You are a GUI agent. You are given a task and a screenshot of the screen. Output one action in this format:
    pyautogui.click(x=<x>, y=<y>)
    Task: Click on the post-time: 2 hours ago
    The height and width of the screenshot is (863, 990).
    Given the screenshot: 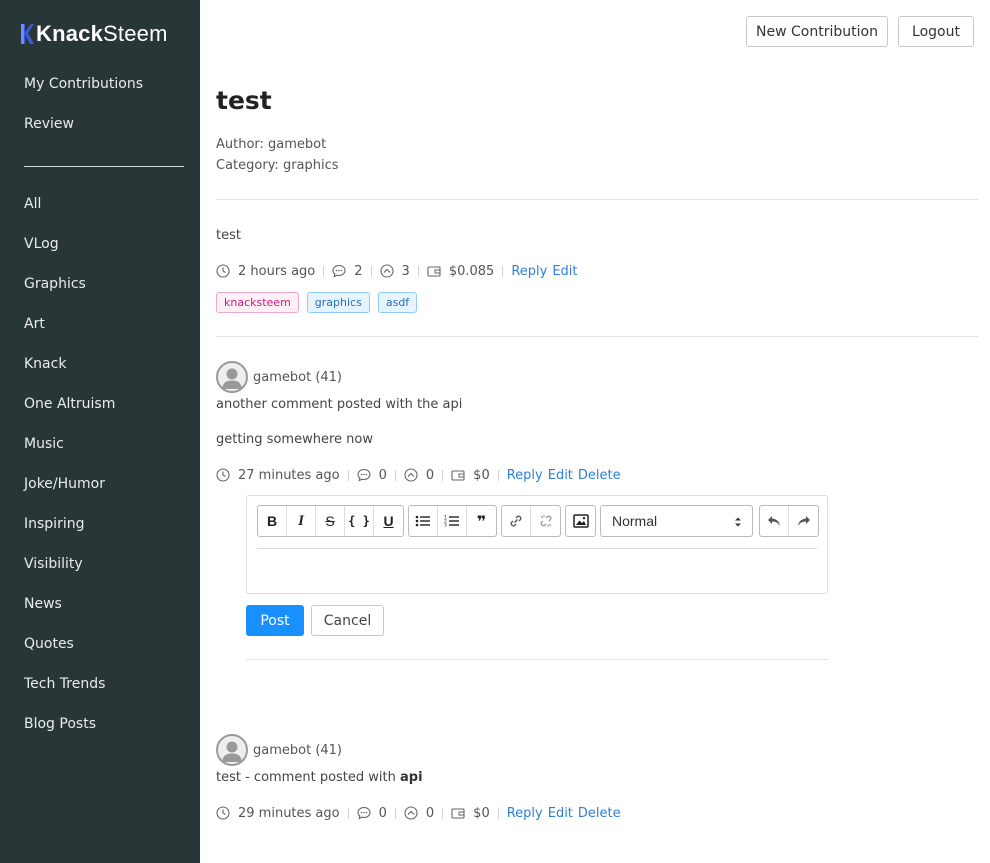 What is the action you would take?
    pyautogui.click(x=277, y=271)
    